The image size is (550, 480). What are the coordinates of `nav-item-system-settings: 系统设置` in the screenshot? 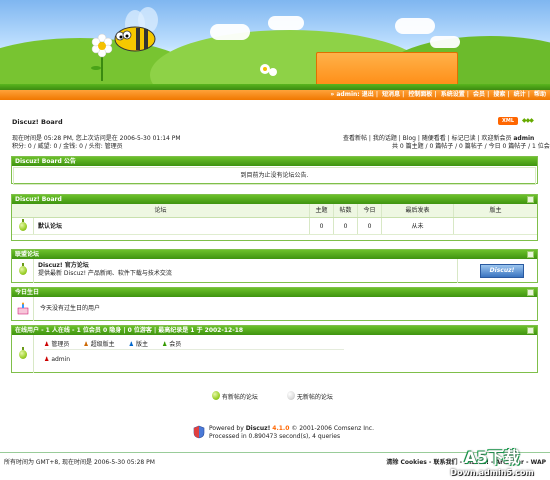 It's located at (453, 94).